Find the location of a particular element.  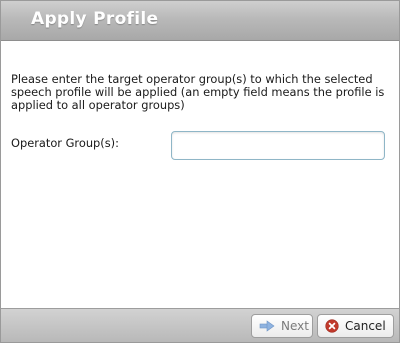

arrow-right-icon is located at coordinates (267, 326).